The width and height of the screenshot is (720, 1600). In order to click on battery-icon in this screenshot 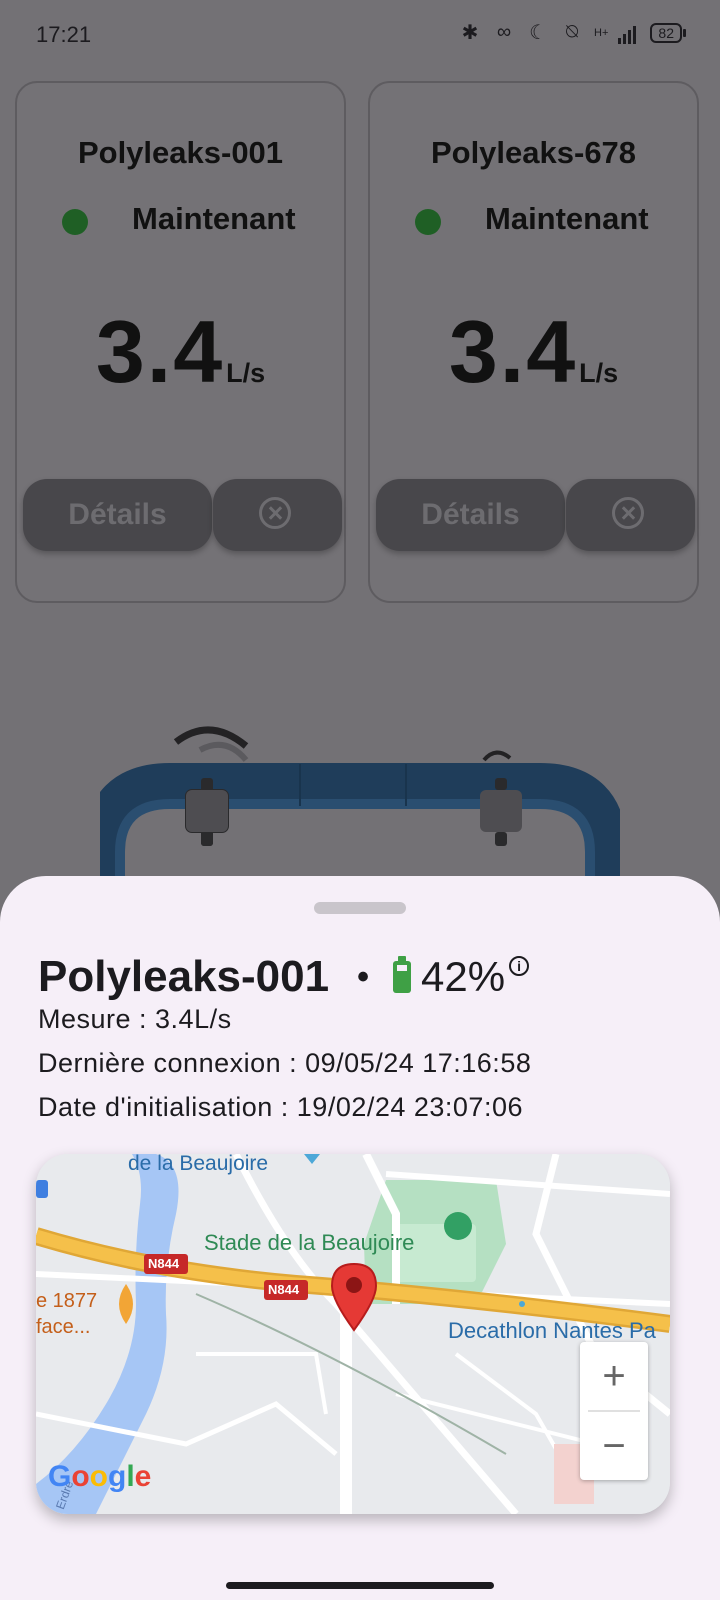, I will do `click(402, 974)`.